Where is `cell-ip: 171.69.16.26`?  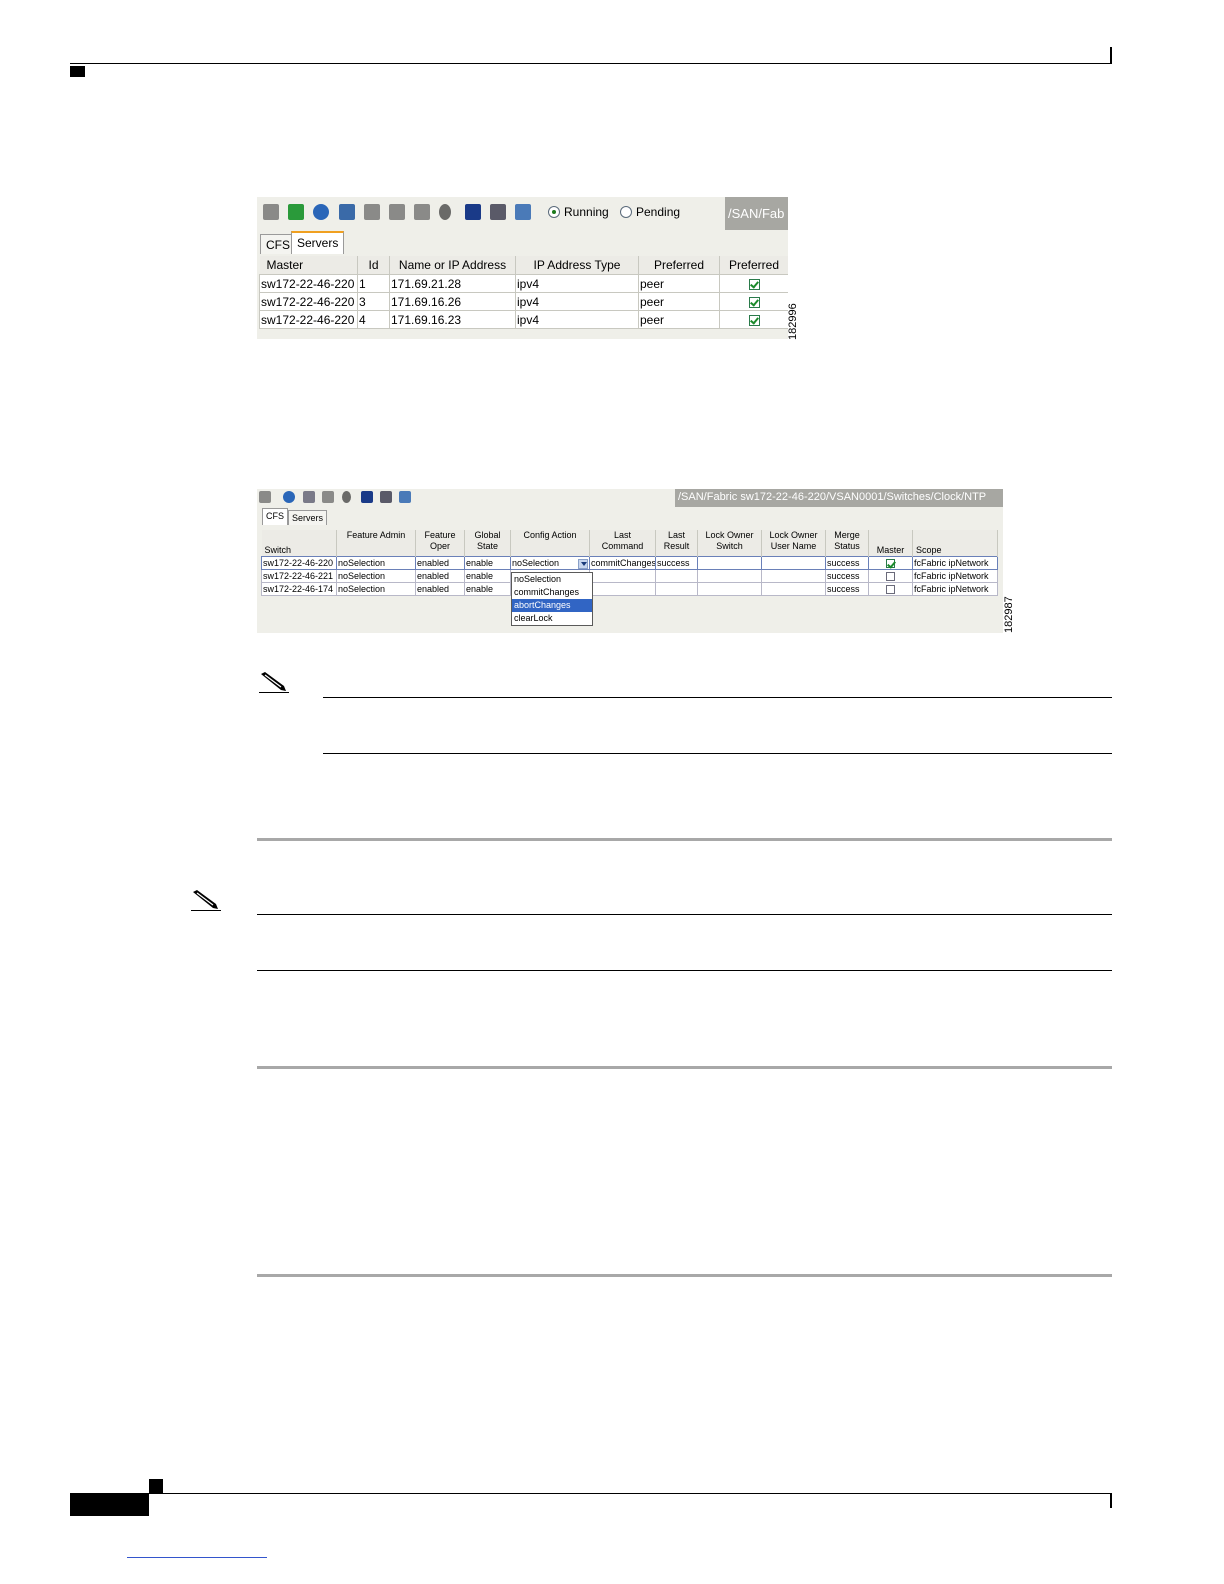
cell-ip: 171.69.16.26 is located at coordinates (452, 301).